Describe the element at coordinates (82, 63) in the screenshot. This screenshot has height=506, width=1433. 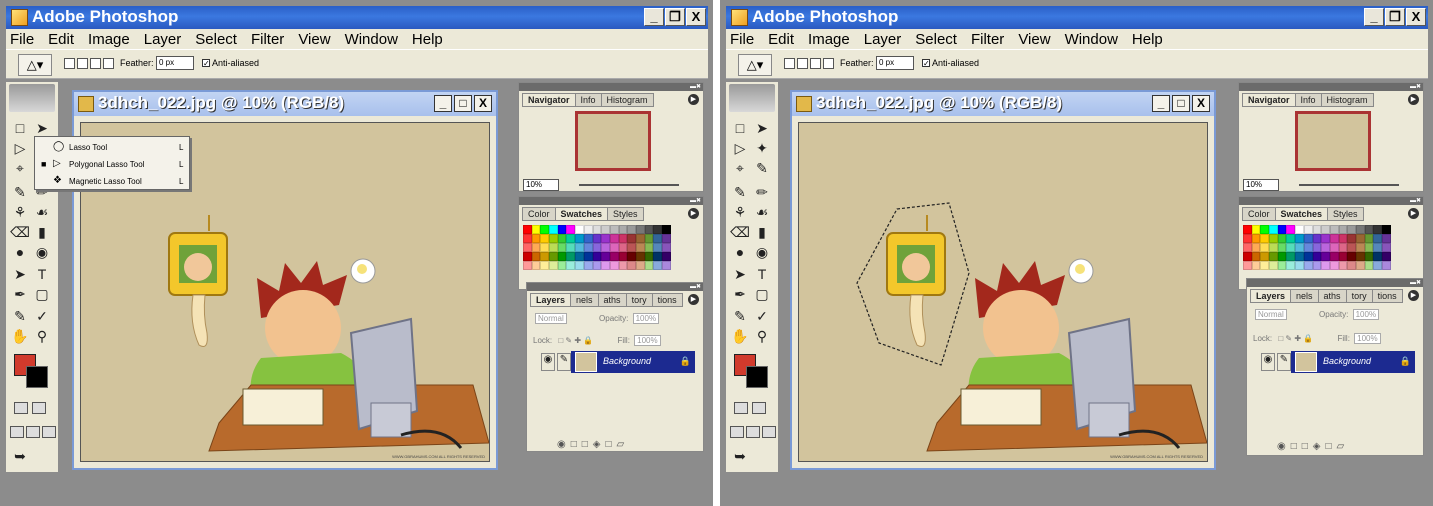
I see `add-selection-icon` at that location.